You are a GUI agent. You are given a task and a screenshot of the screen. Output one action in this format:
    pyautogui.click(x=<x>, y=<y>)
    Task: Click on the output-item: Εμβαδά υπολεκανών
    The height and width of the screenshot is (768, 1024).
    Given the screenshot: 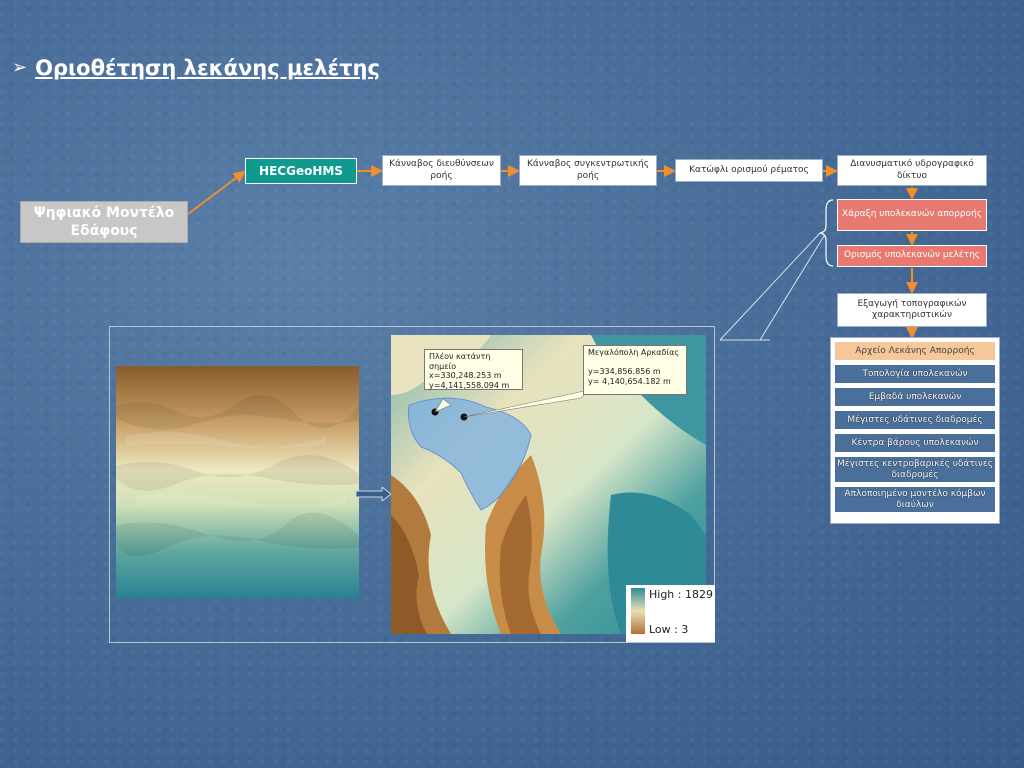 What is the action you would take?
    pyautogui.click(x=915, y=397)
    